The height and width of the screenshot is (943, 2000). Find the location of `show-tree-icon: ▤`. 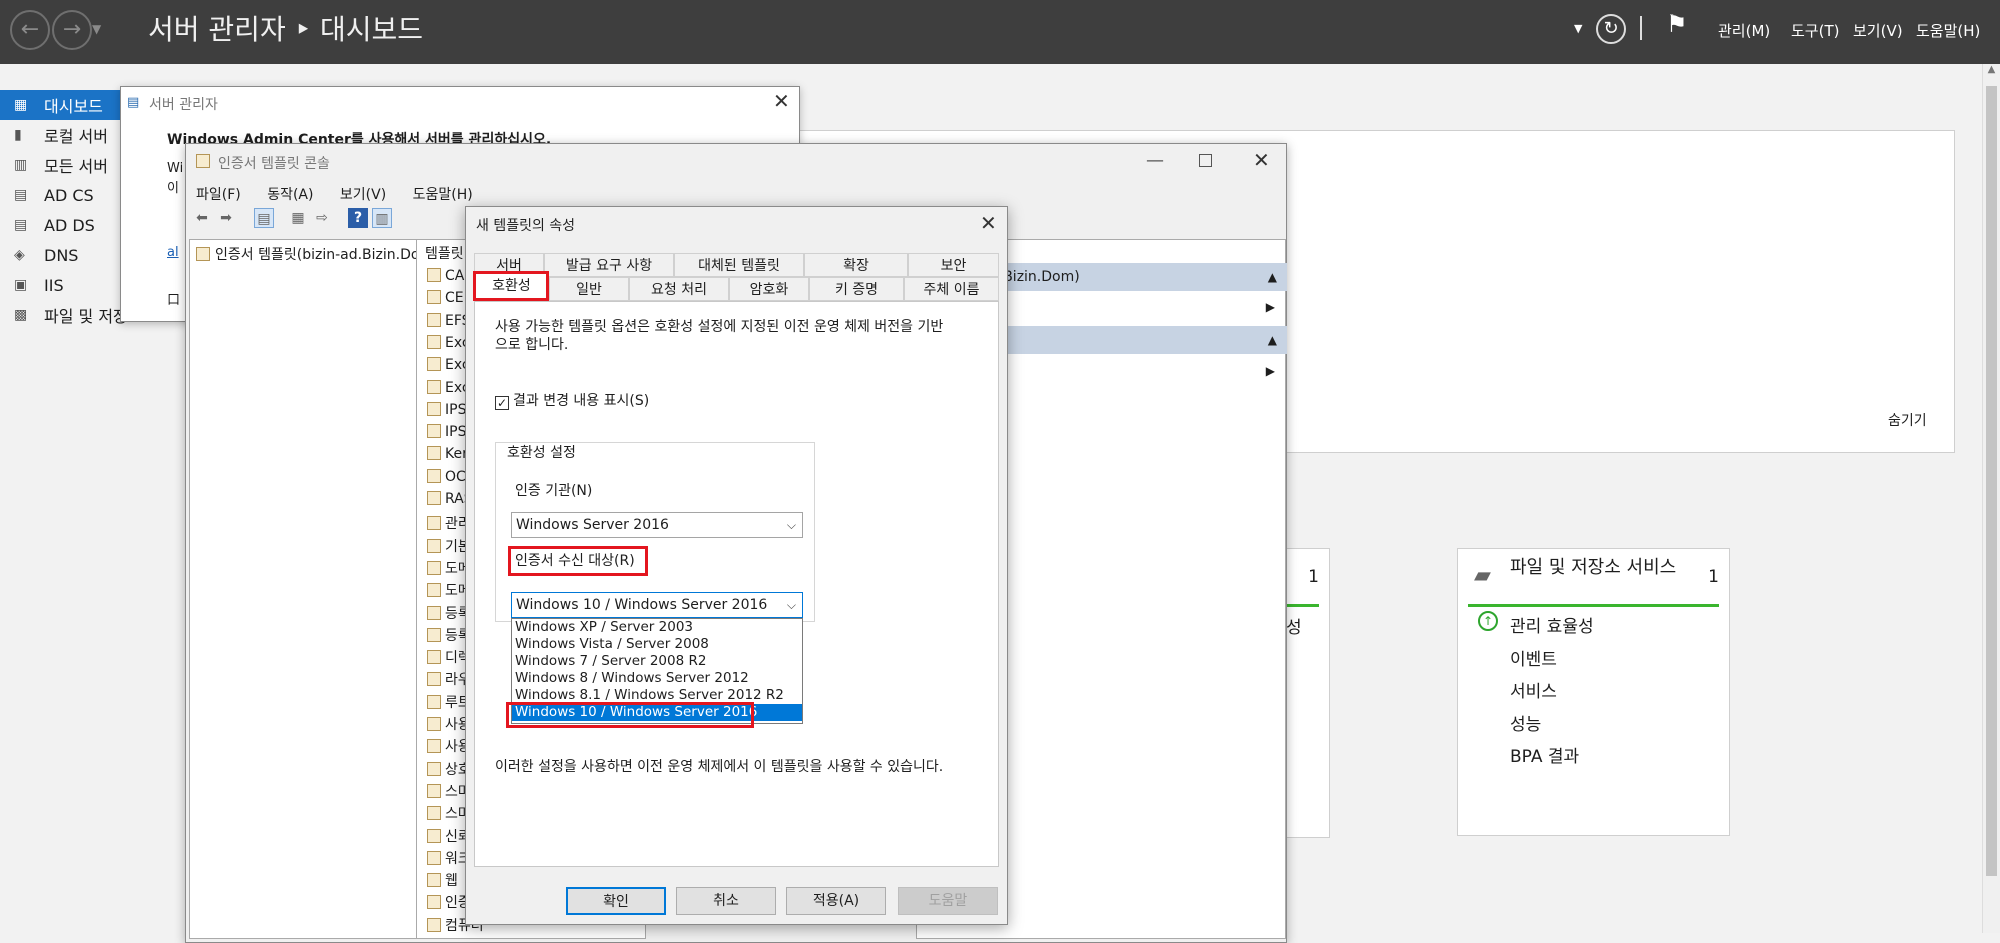

show-tree-icon: ▤ is located at coordinates (264, 218).